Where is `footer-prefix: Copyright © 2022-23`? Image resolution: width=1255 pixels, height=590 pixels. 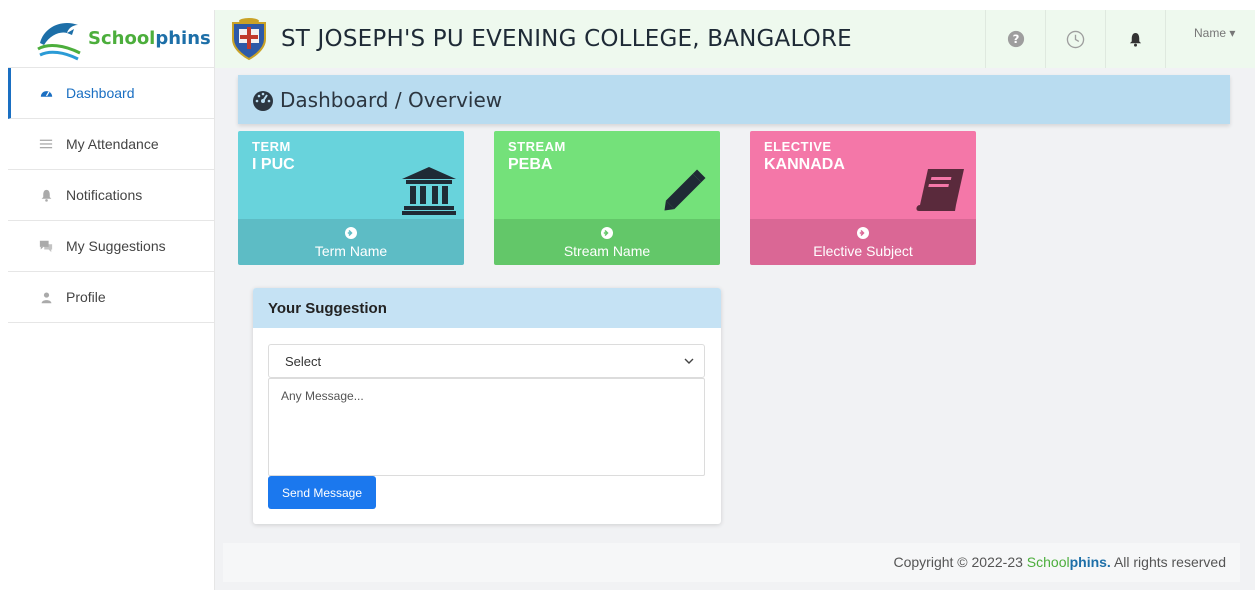 footer-prefix: Copyright © 2022-23 is located at coordinates (960, 562).